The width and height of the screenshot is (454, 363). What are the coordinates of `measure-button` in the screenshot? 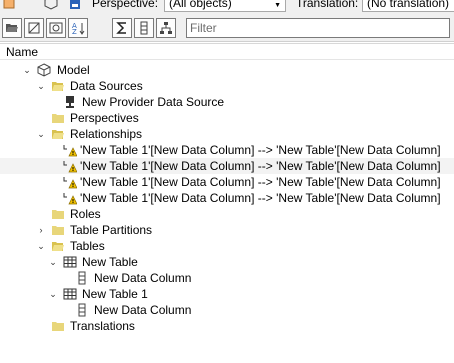 It's located at (122, 28).